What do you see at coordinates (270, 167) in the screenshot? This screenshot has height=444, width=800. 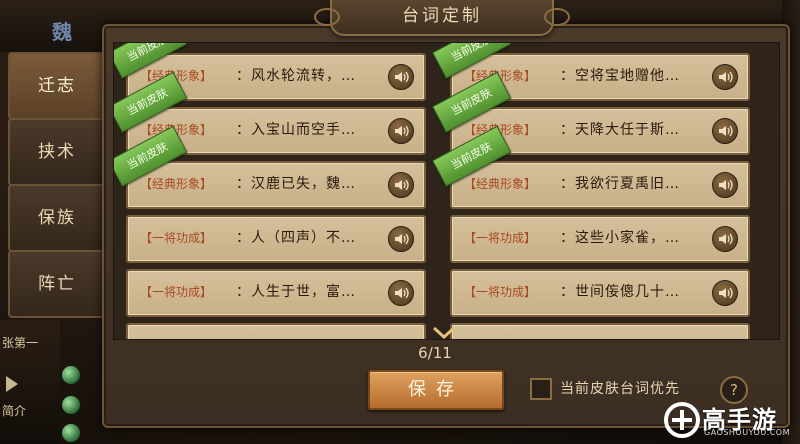 I see `voice-line-row: 【经典形象】 ：汉鹿已失，魏… 当前皮肤` at bounding box center [270, 167].